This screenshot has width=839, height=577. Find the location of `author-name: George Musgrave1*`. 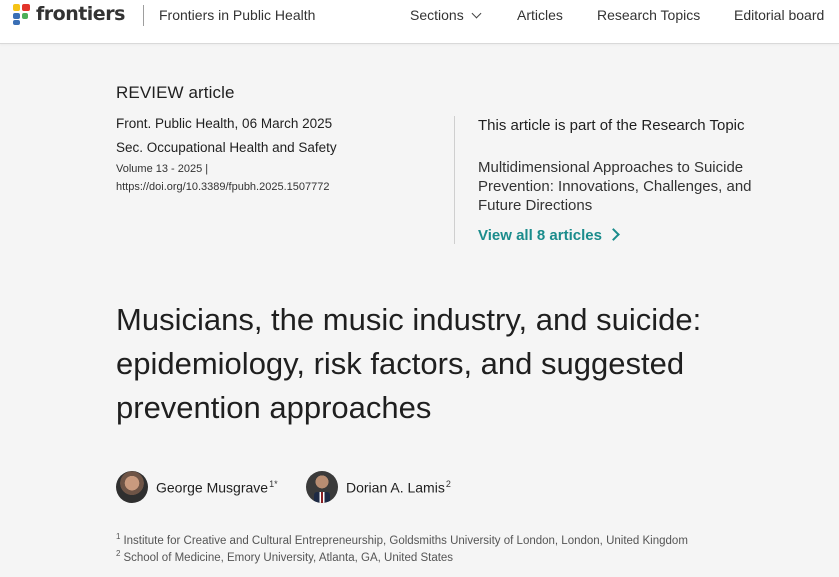

author-name: George Musgrave1* is located at coordinates (217, 487).